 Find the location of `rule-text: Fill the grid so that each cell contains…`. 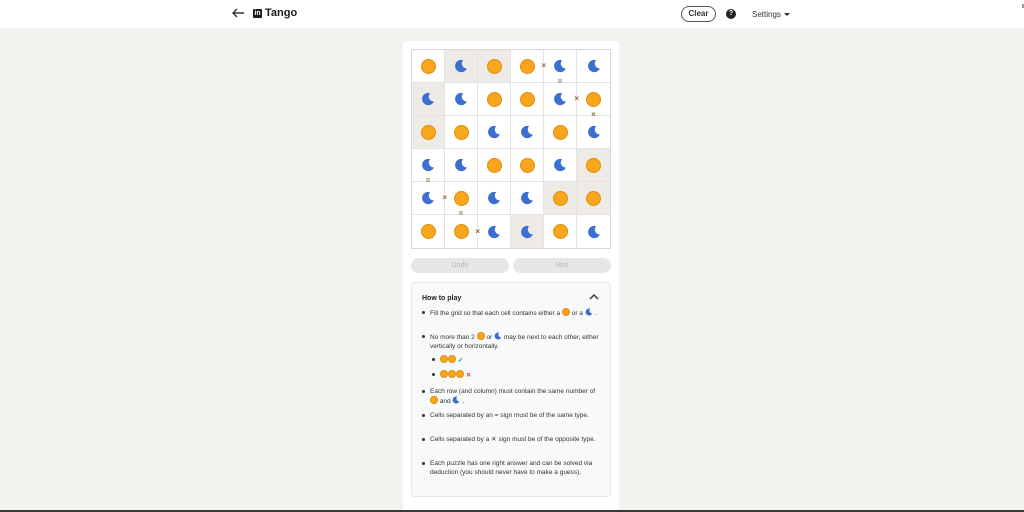

rule-text: Fill the grid so that each cell contains… is located at coordinates (495, 313).